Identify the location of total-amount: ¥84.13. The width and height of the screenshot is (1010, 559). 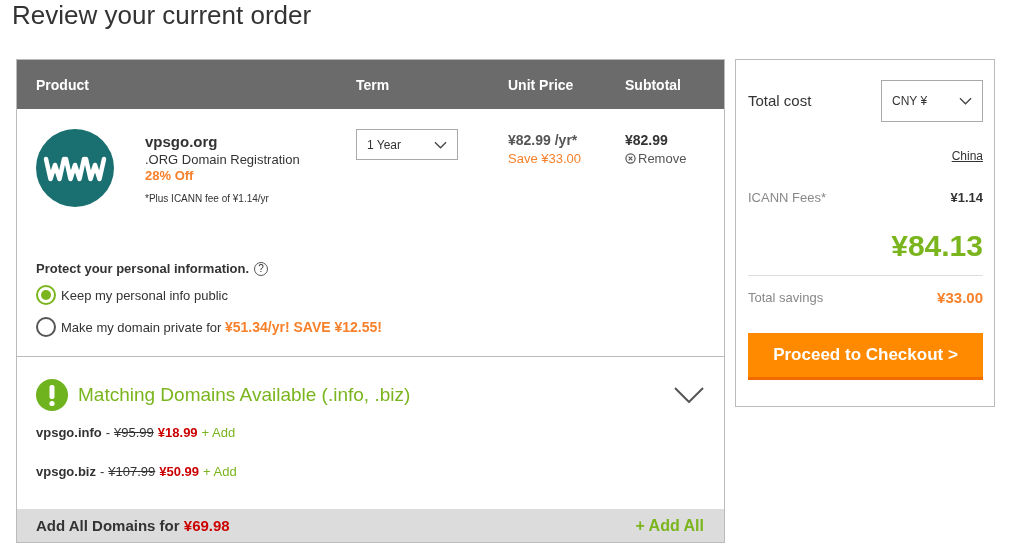
(865, 252).